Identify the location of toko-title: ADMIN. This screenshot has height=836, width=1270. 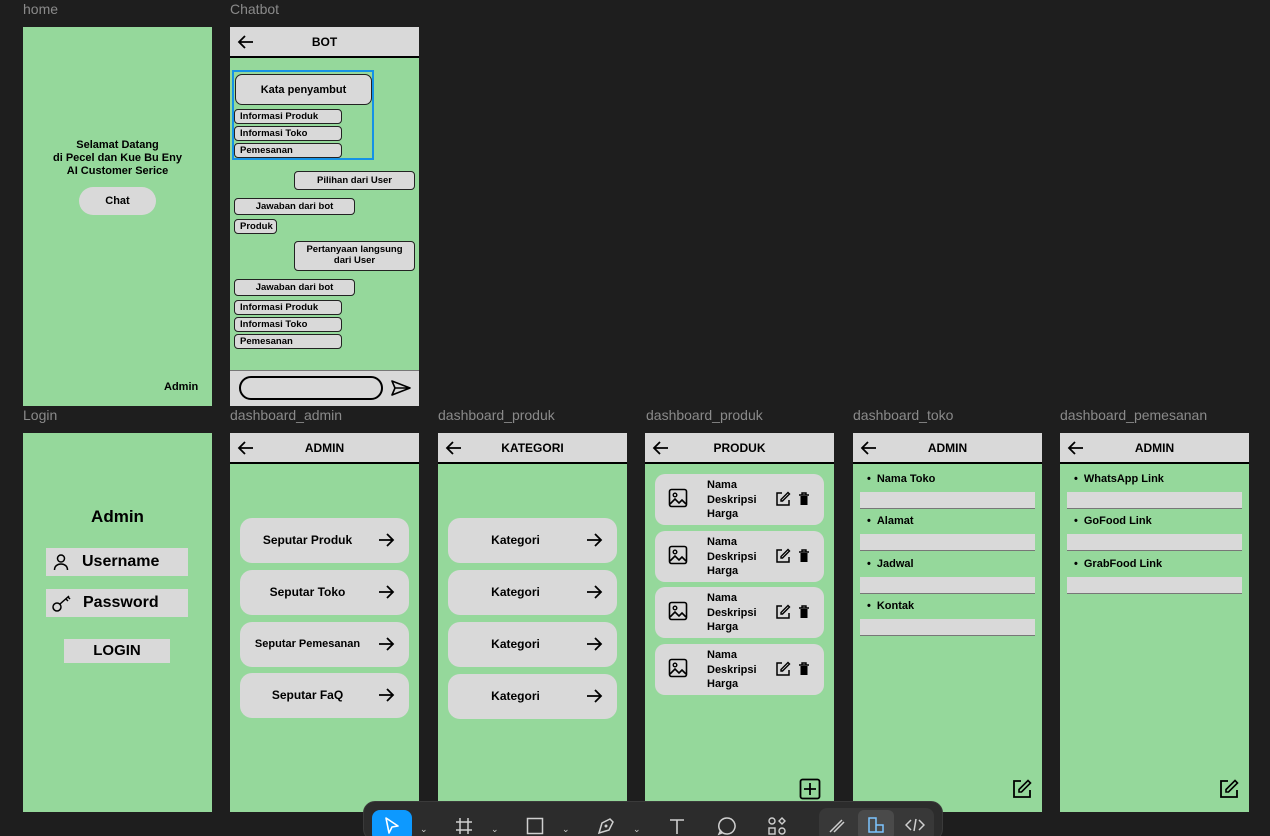
(947, 448).